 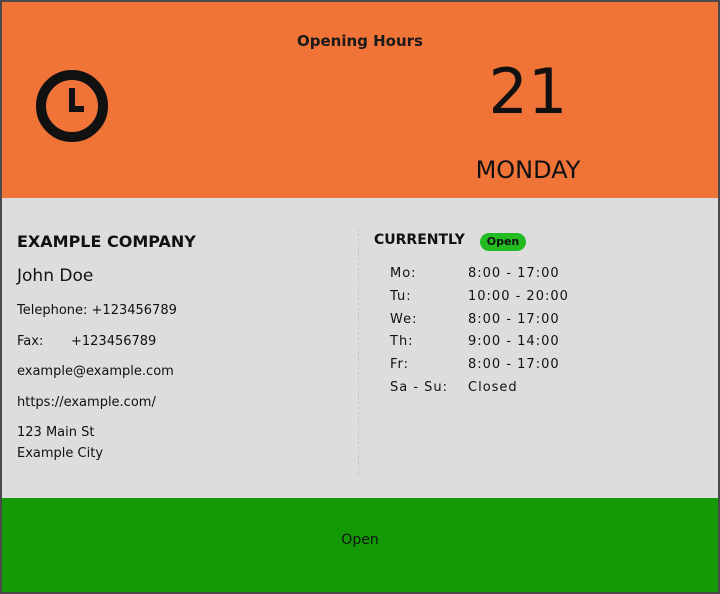 What do you see at coordinates (360, 41) in the screenshot?
I see `widget-title: Opening Hours` at bounding box center [360, 41].